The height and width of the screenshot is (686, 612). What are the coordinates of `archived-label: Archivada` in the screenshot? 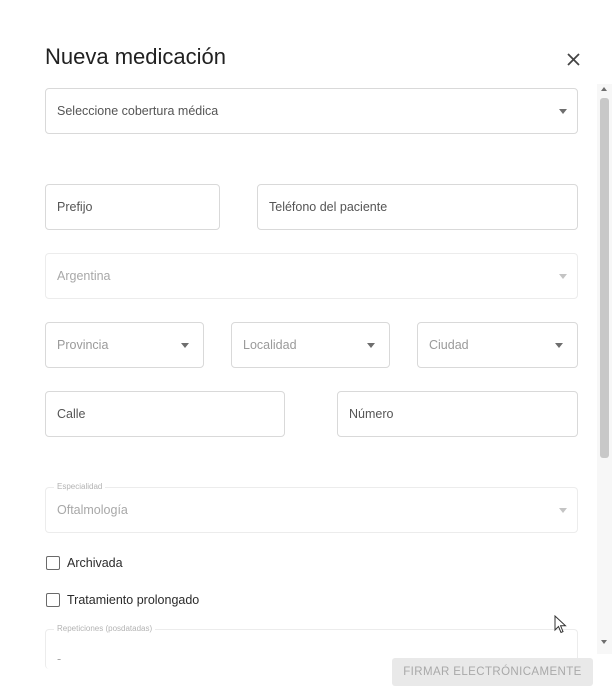 It's located at (95, 563).